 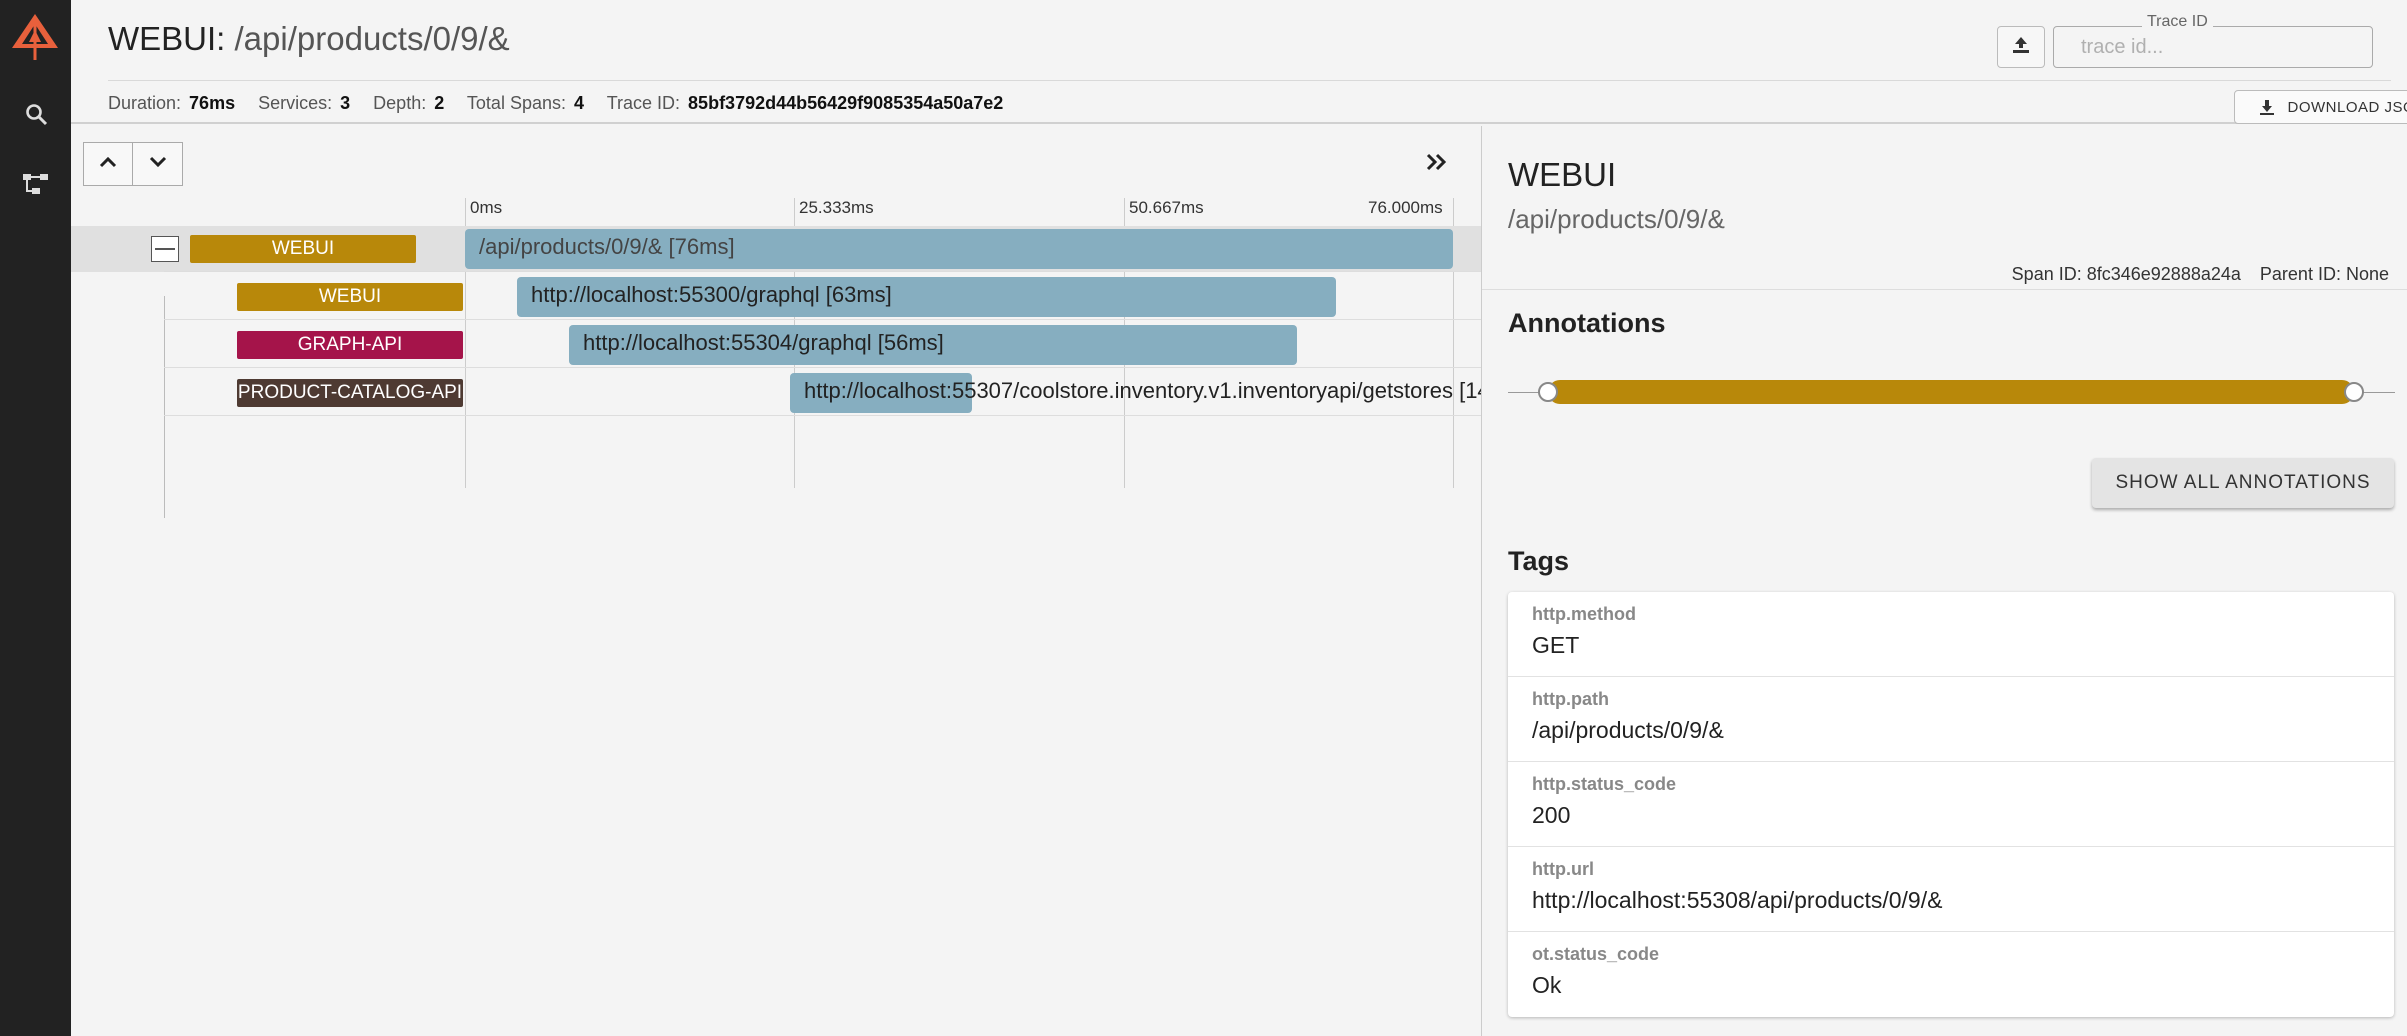 What do you see at coordinates (35, 37) in the screenshot?
I see `zipkin-logo-icon` at bounding box center [35, 37].